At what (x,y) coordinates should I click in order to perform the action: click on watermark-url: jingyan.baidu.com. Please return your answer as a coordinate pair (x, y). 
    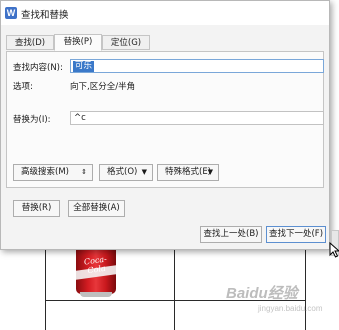
    Looking at the image, I should click on (290, 308).